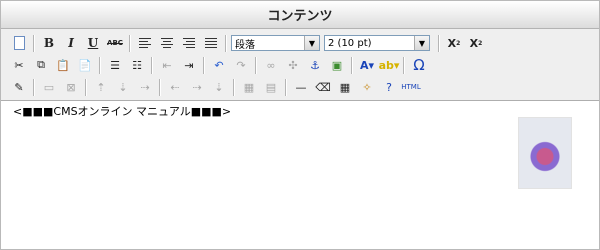 Image resolution: width=600 pixels, height=250 pixels. Describe the element at coordinates (85, 65) in the screenshot. I see `paste-text-icon: 📄` at that location.